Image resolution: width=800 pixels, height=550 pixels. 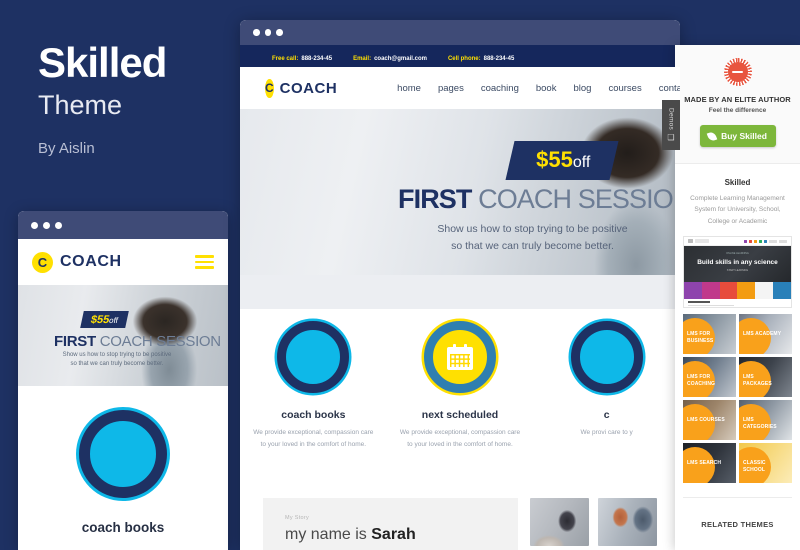 What do you see at coordinates (737, 291) in the screenshot?
I see `thumb-category-cards` at bounding box center [737, 291].